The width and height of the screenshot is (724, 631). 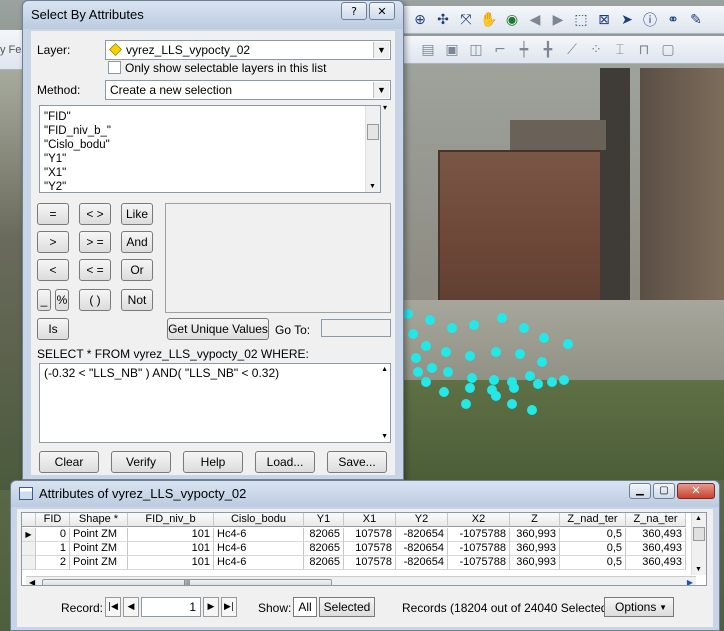 What do you see at coordinates (62, 300) in the screenshot?
I see `percent-button: %` at bounding box center [62, 300].